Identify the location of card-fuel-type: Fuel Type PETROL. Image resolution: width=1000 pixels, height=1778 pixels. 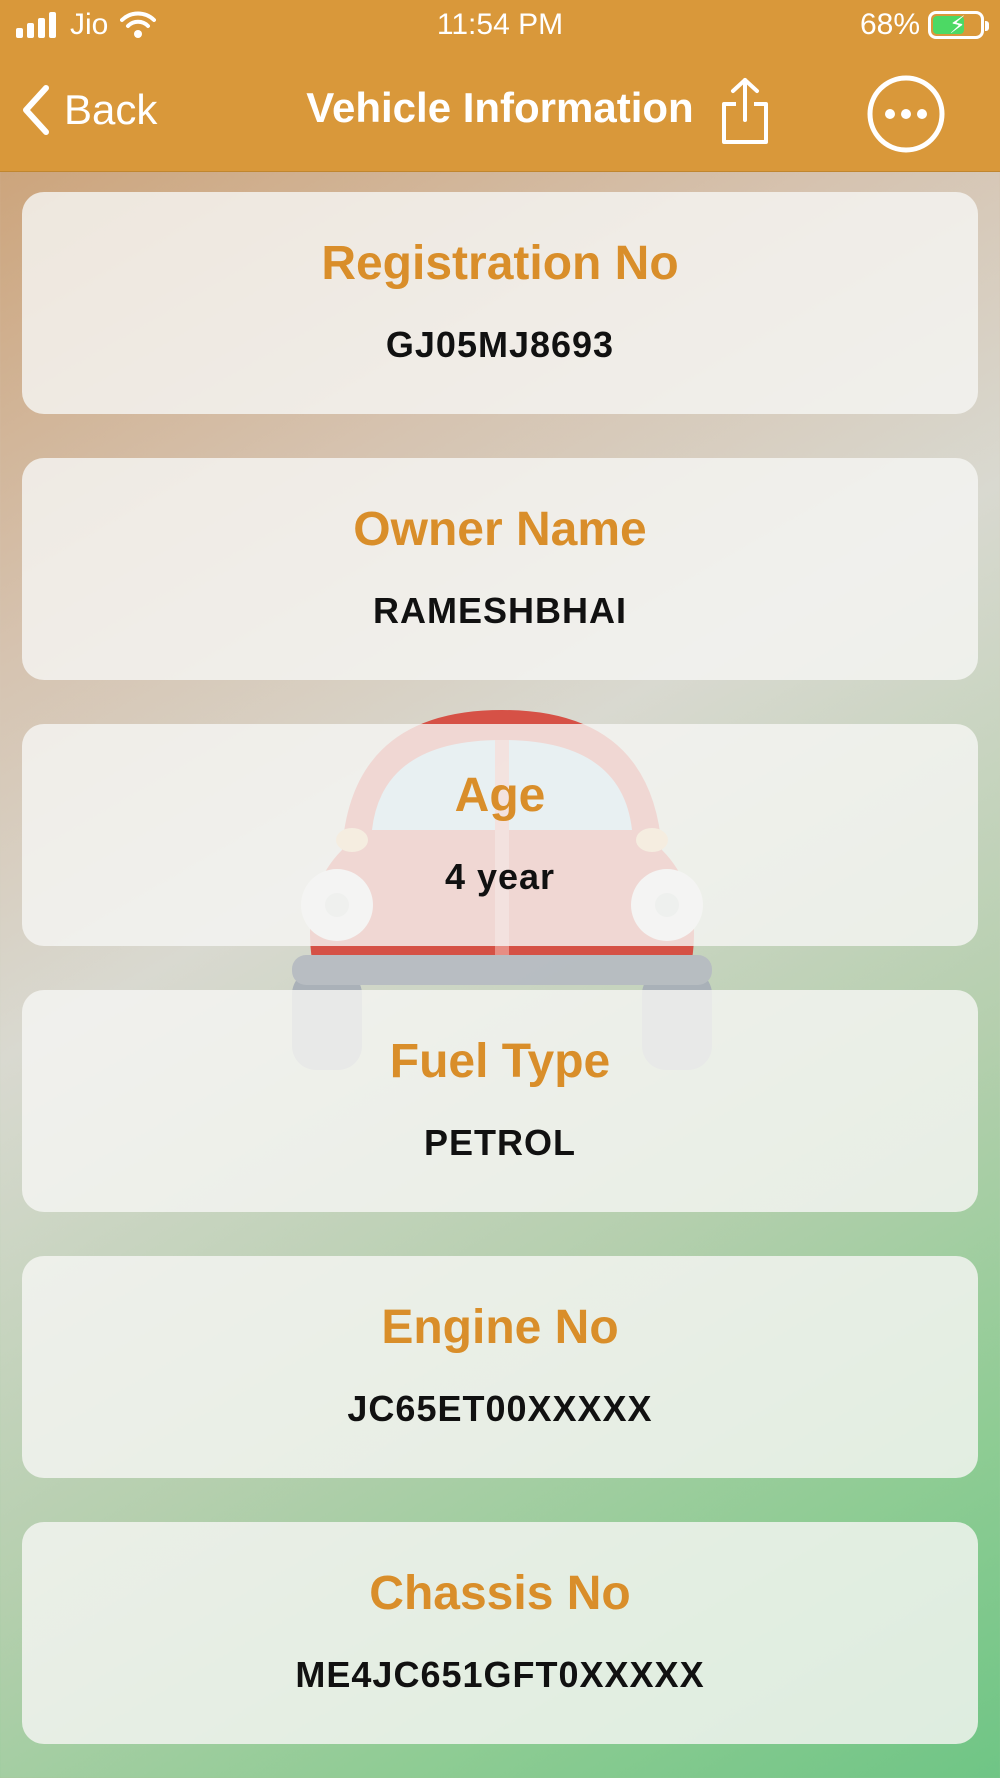
(500, 1101).